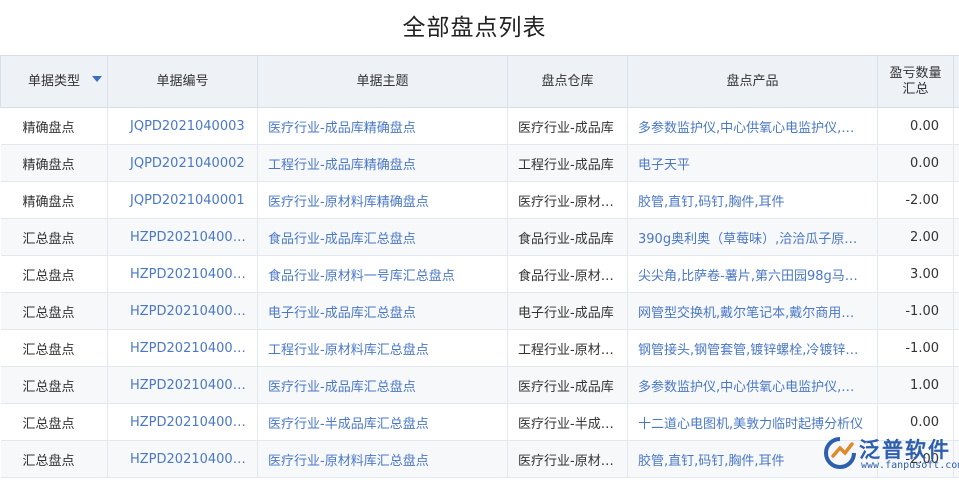  Describe the element at coordinates (182, 348) in the screenshot. I see `cell-doc-no-link: HZPD2021040004` at that location.